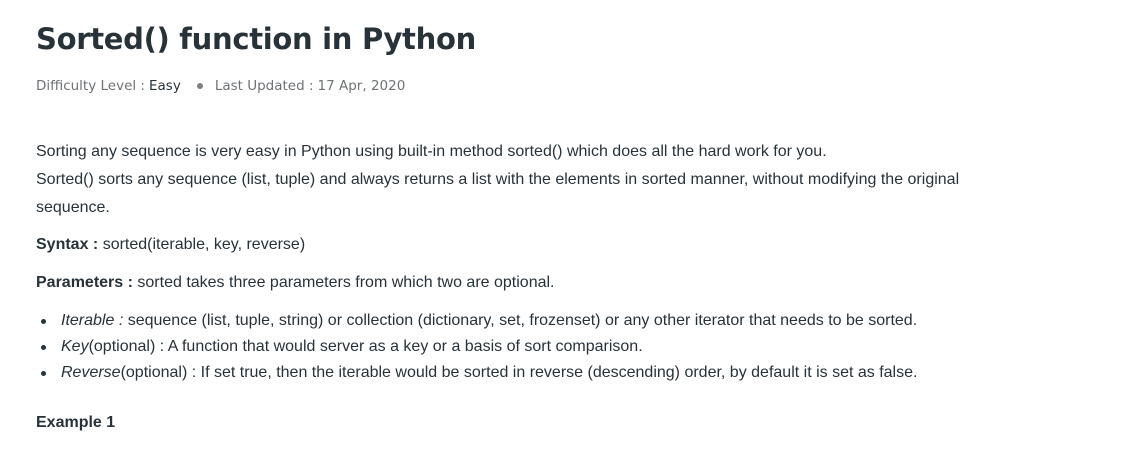  Describe the element at coordinates (67, 244) in the screenshot. I see `syntax-label: Syntax :` at that location.